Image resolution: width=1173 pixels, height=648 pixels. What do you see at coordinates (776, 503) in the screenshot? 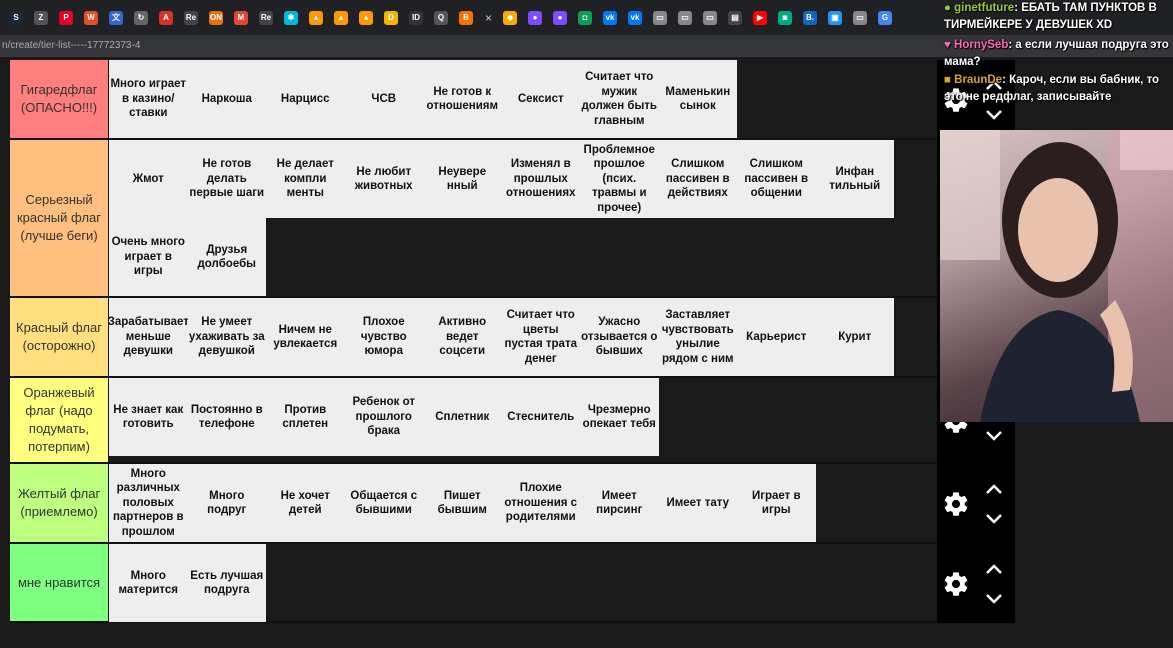
I see `tier-item: Играет в игры` at bounding box center [776, 503].